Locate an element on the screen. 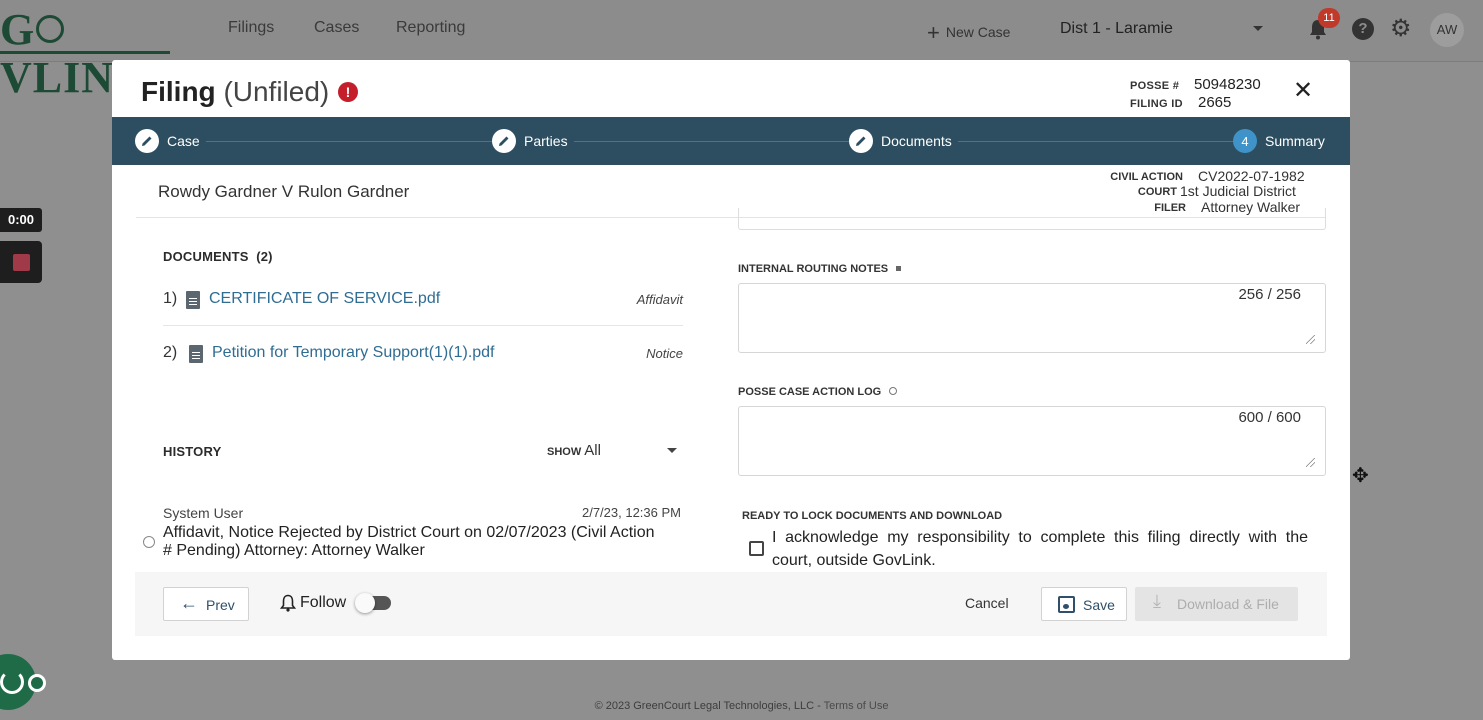 Image resolution: width=1483 pixels, height=720 pixels. posse-log-label: POSSE CASE ACTION LOG is located at coordinates (818, 392).